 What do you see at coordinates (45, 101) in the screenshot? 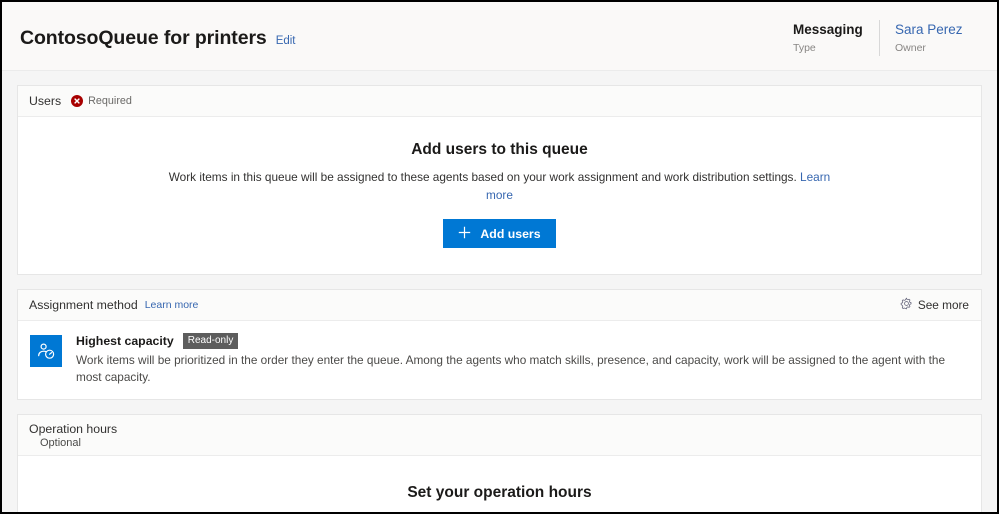
I see `users-section-title: Users` at bounding box center [45, 101].